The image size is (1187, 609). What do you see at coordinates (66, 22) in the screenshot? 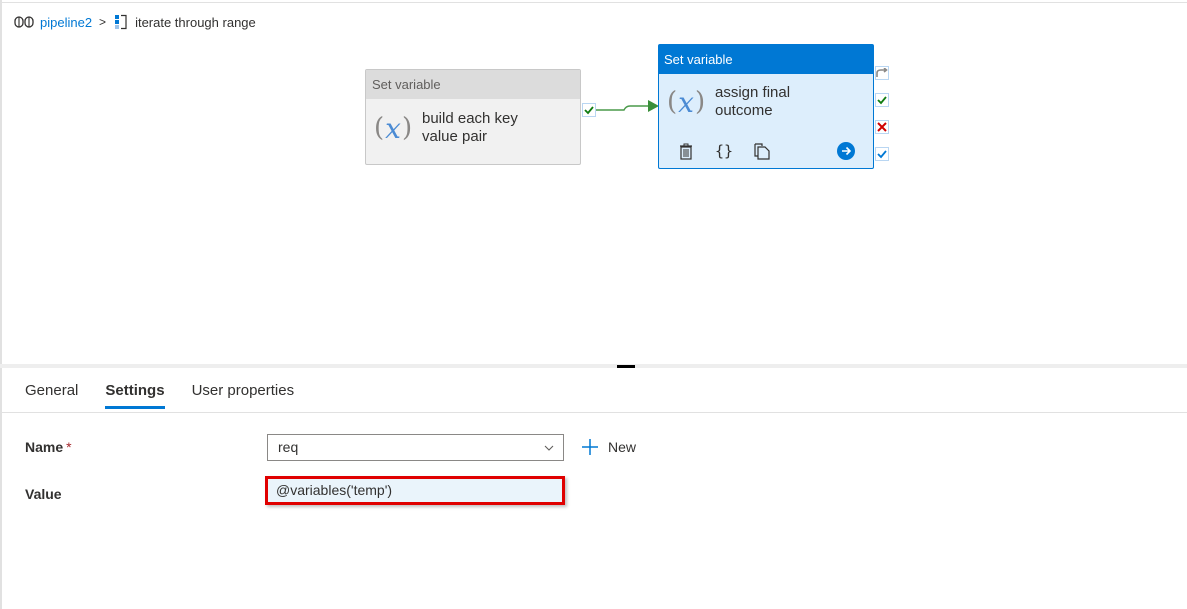
I see `breadcrumb-pipeline-link: pipeline2` at bounding box center [66, 22].